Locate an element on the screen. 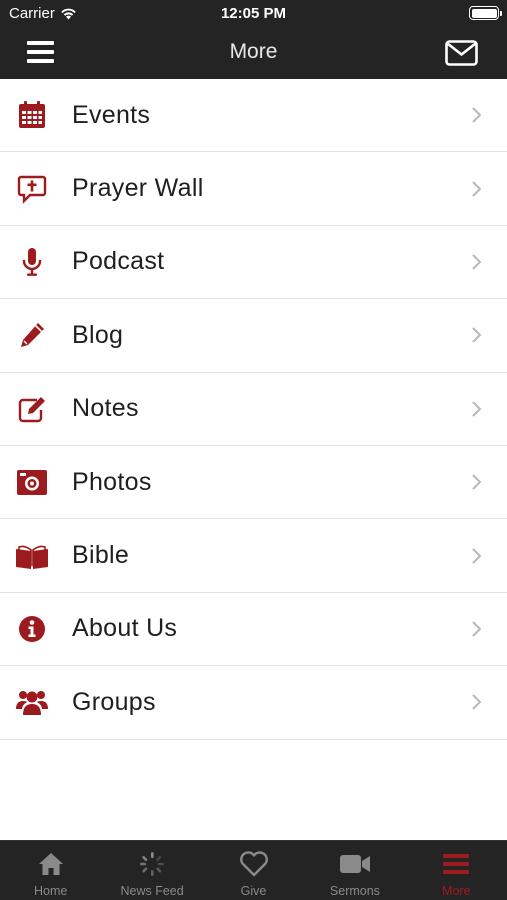  status-time: 12:05 PM is located at coordinates (253, 13).